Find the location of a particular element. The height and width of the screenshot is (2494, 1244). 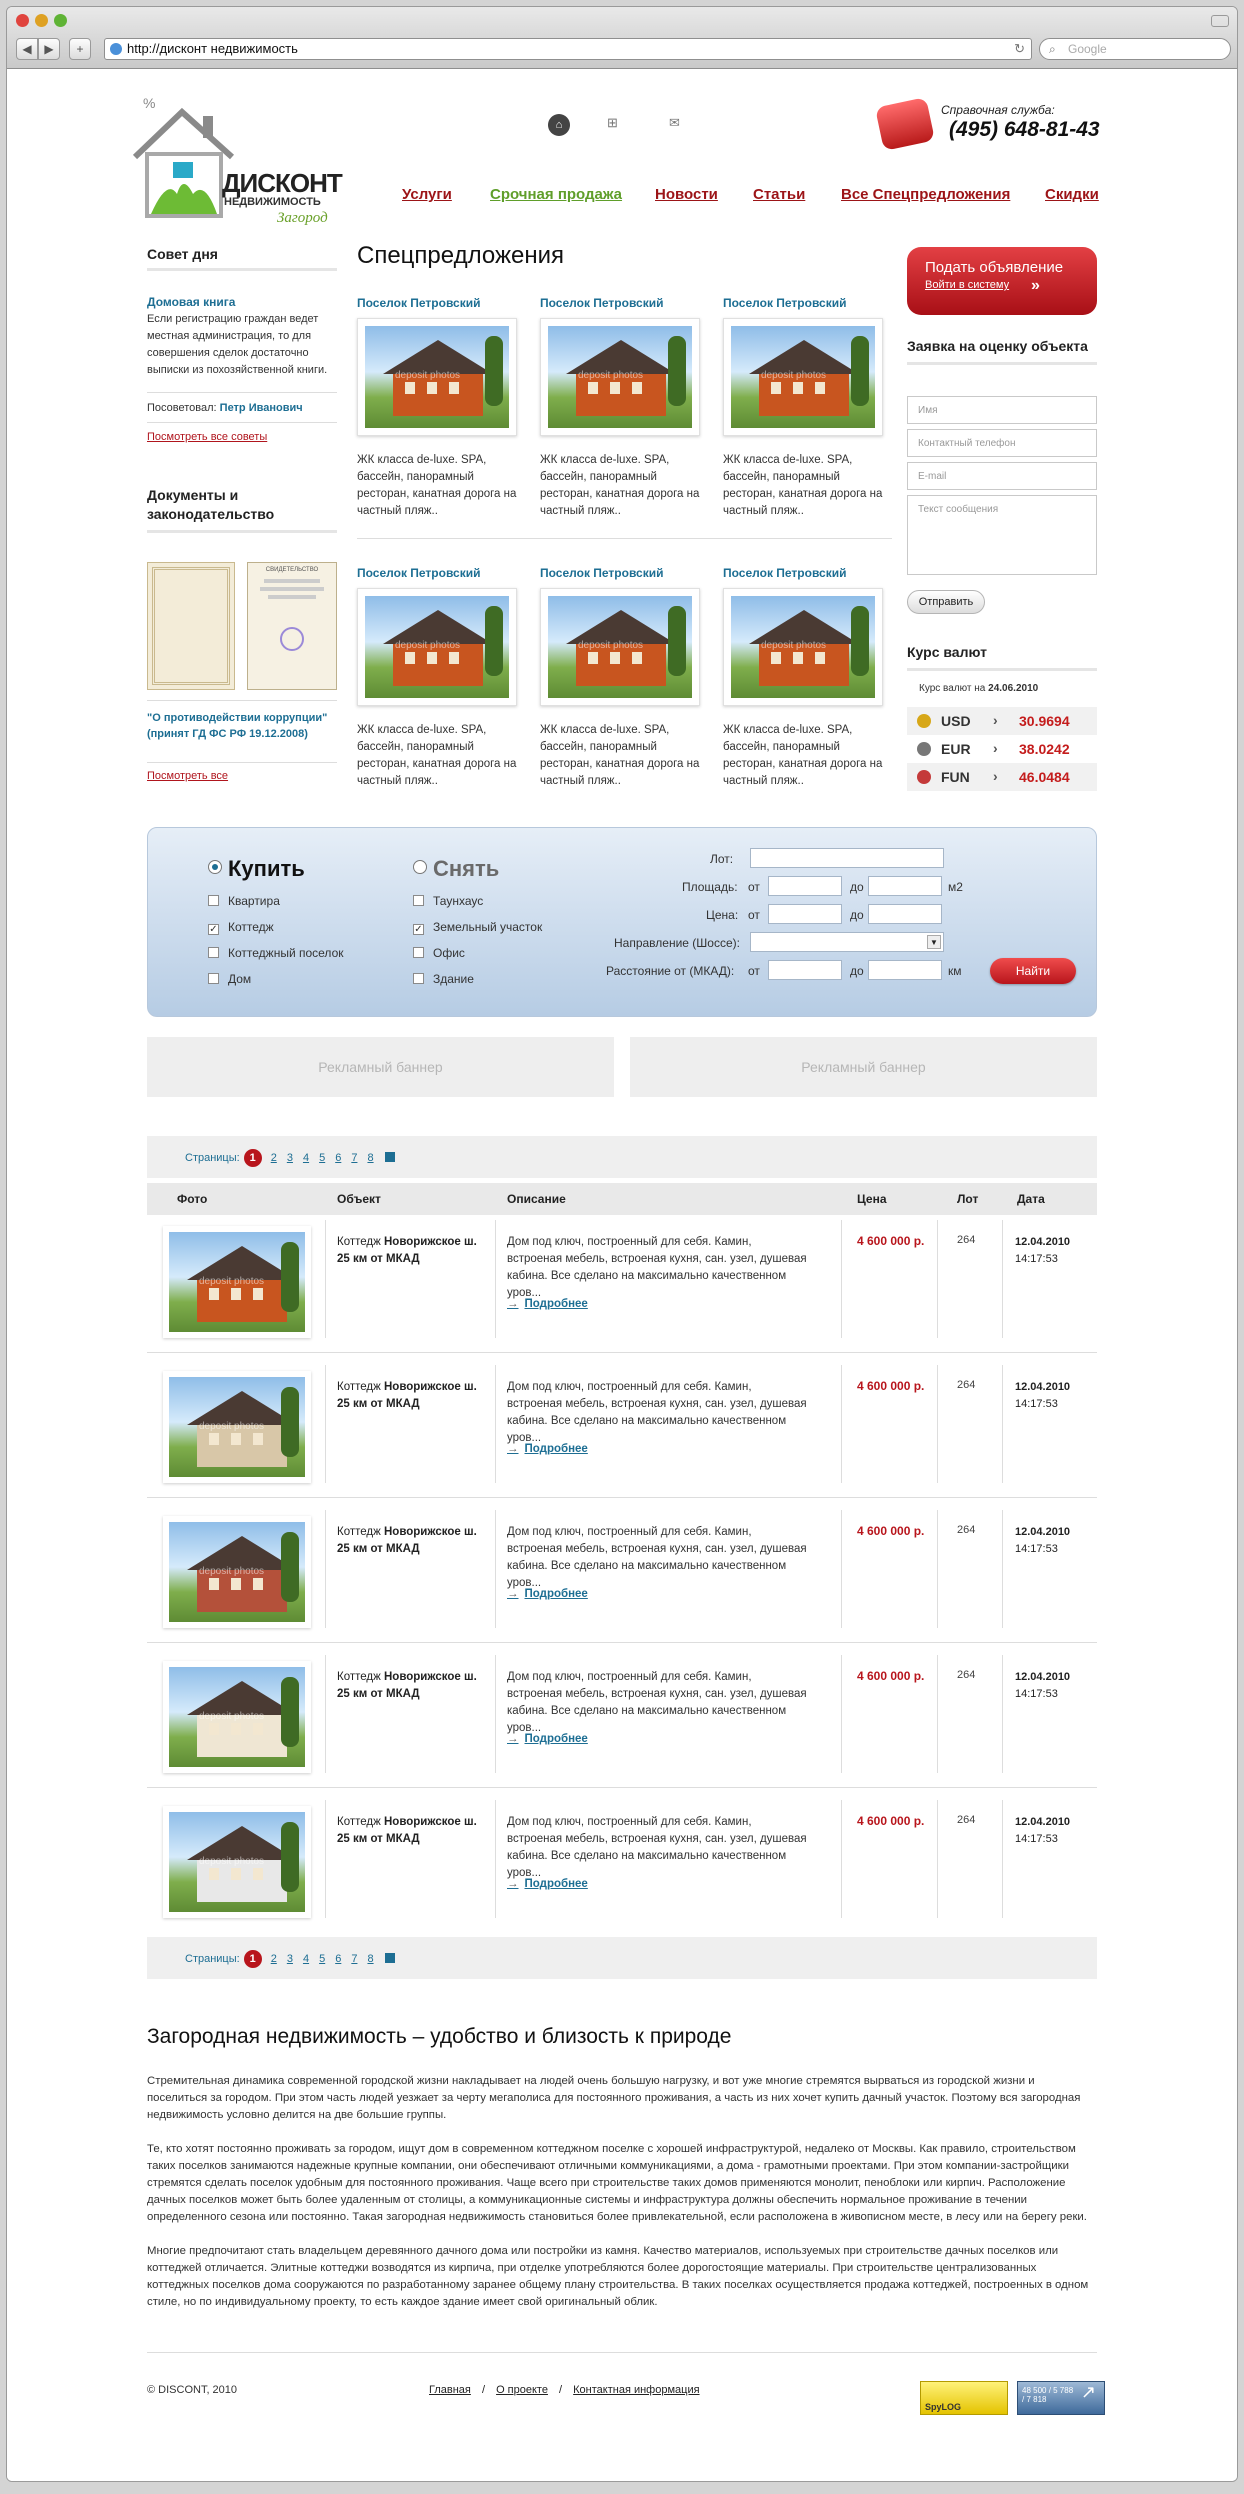

property-type-option: ✓ Земельный участок is located at coordinates (477, 927).